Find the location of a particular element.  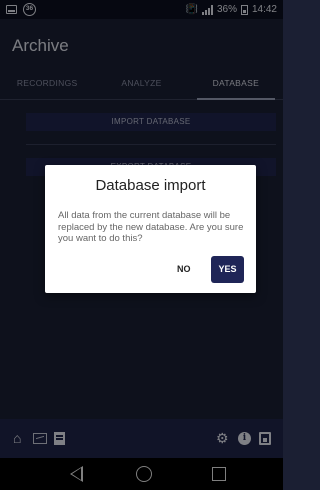

dialog-title: Database import is located at coordinates (150, 185).